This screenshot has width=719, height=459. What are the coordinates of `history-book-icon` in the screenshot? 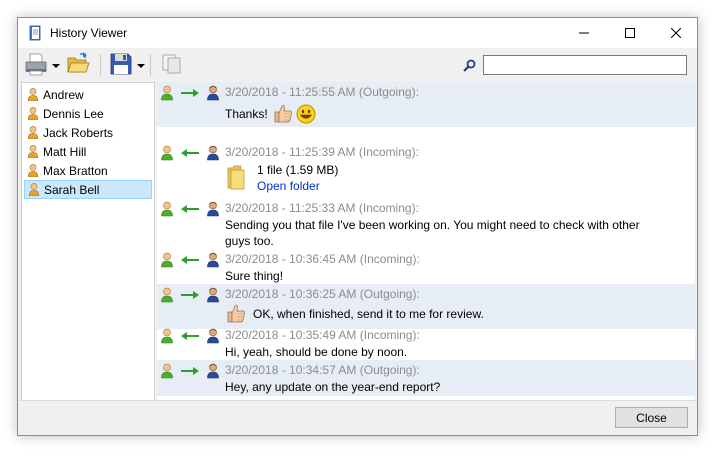 It's located at (35, 33).